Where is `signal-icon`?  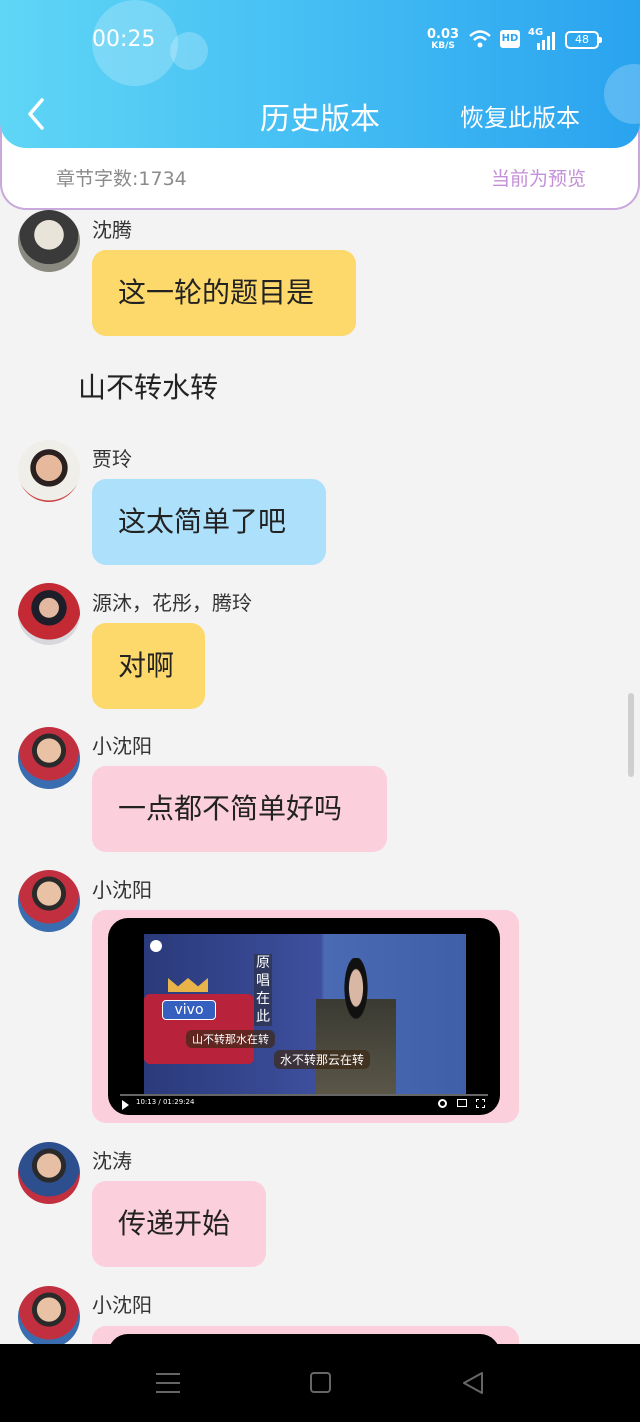 signal-icon is located at coordinates (546, 43).